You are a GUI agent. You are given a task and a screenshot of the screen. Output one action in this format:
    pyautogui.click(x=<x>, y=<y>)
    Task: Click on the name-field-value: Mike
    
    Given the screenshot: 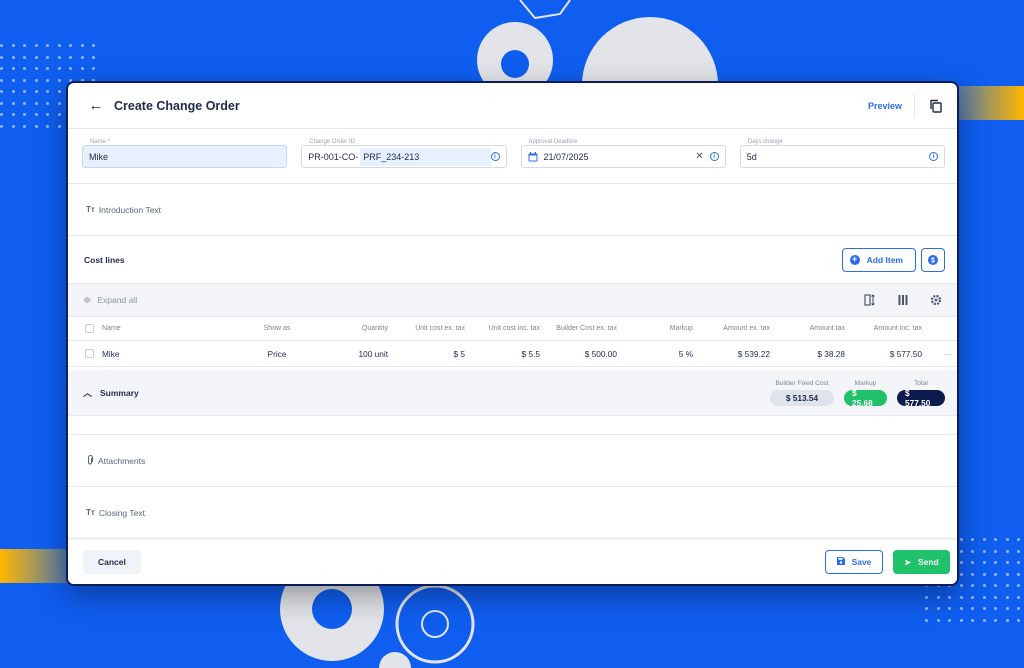 What is the action you would take?
    pyautogui.click(x=99, y=156)
    